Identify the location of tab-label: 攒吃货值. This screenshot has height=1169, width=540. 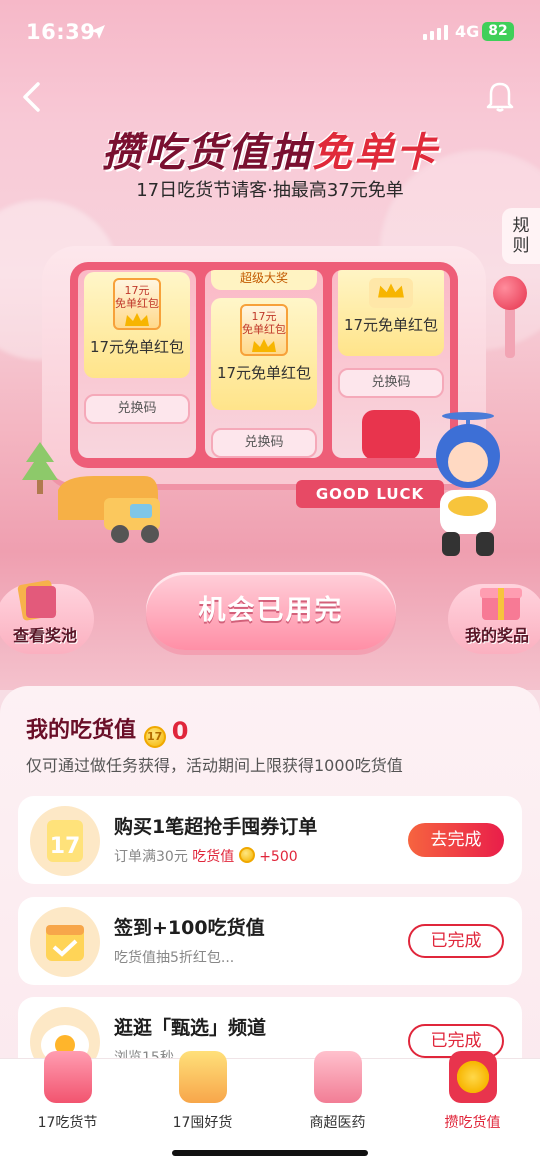
(472, 1123).